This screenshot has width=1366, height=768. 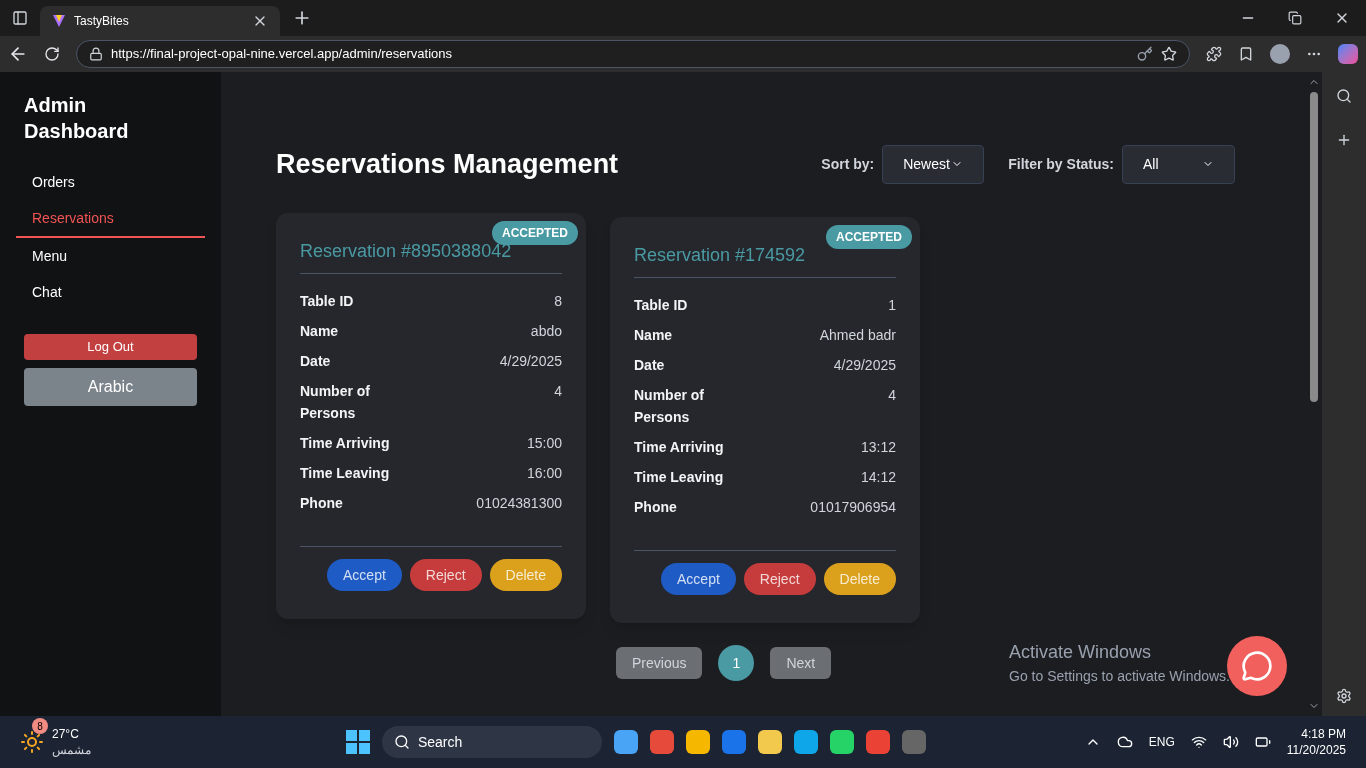 I want to click on weather-sun-icon, so click(x=32, y=742).